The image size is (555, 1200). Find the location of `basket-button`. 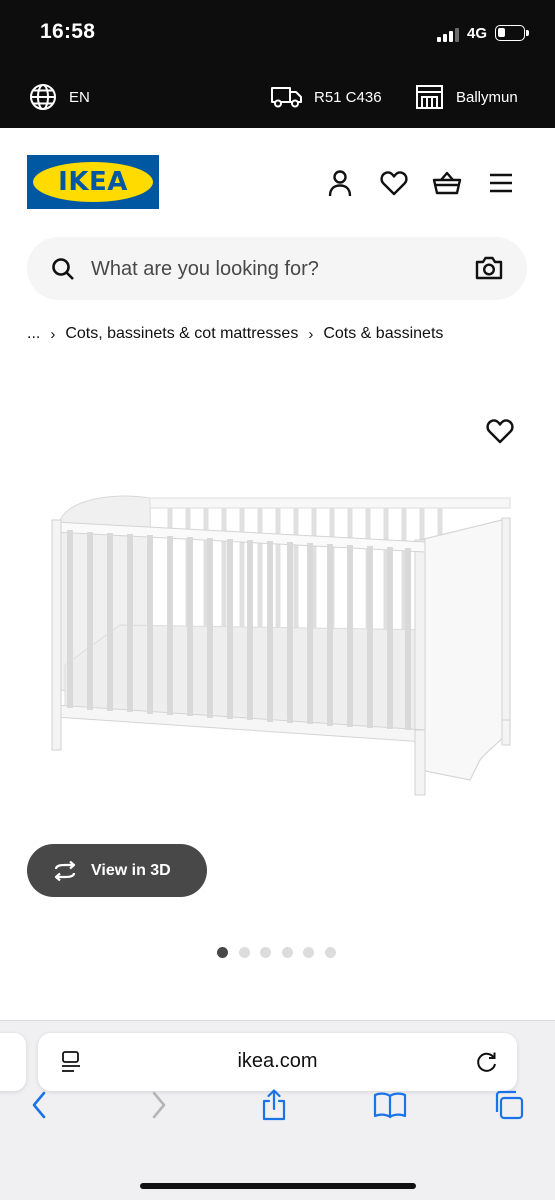

basket-button is located at coordinates (447, 183).